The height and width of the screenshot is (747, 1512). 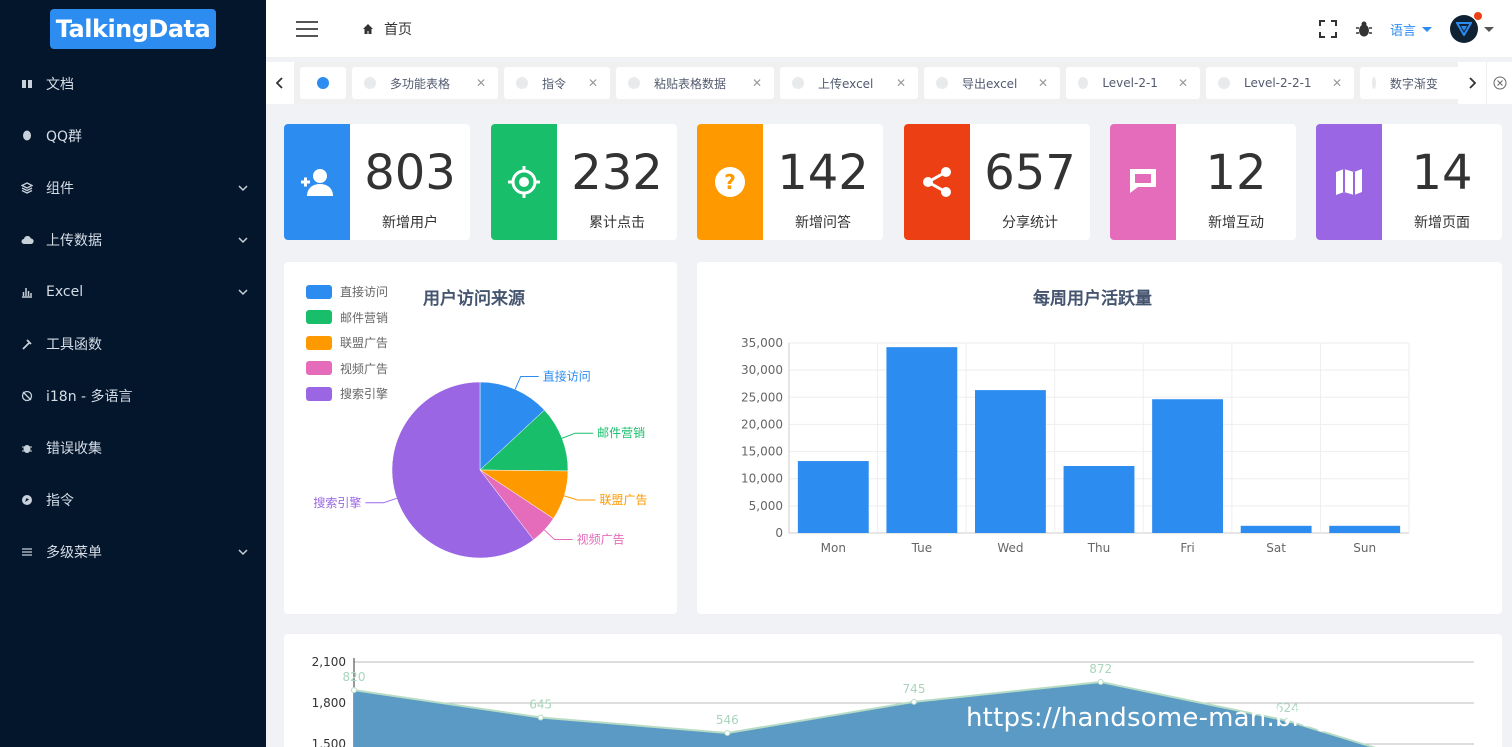 I want to click on bar-xtick-label: Wed, so click(x=1010, y=548).